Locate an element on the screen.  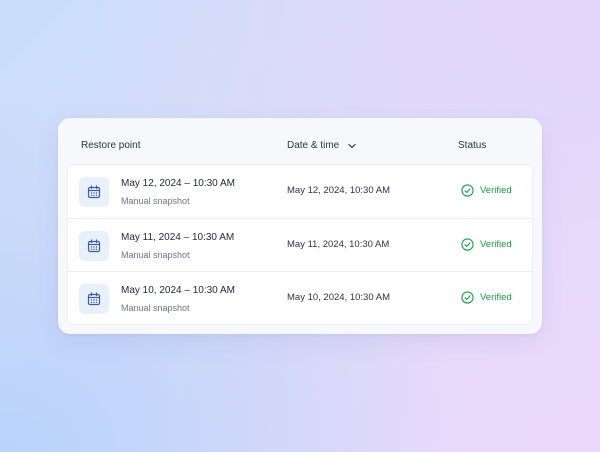
restore-point-datetime: May 11, 2024, 10:30 AM is located at coordinates (338, 244).